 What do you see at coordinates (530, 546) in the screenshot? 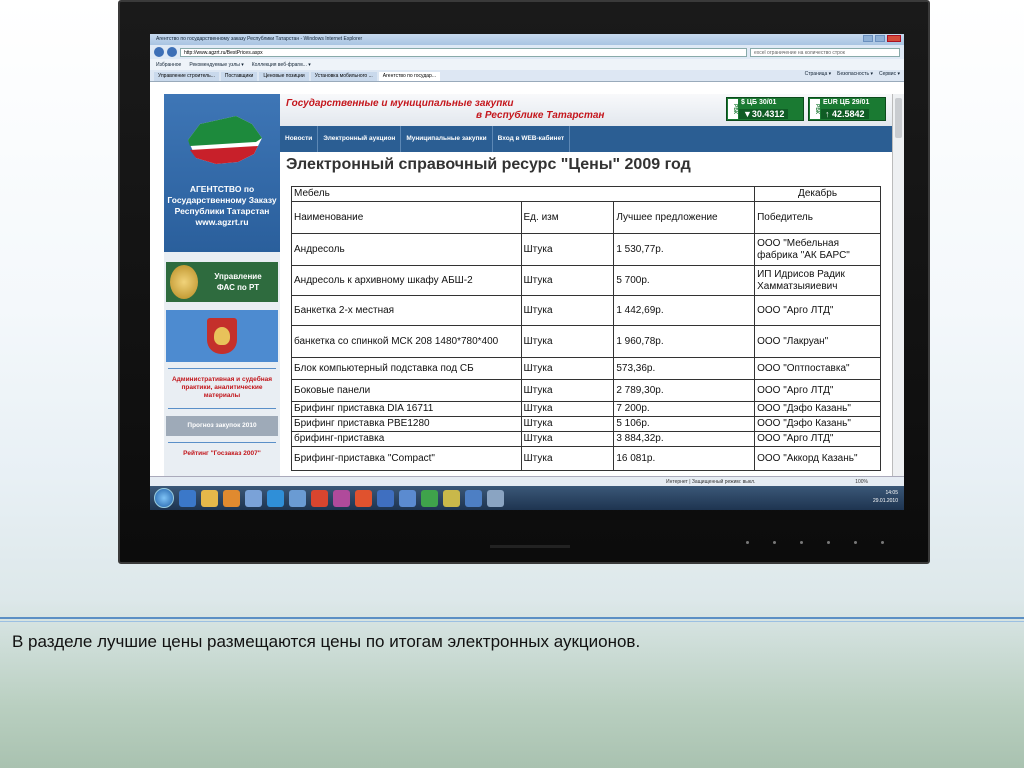
I see `monitor-brand` at bounding box center [530, 546].